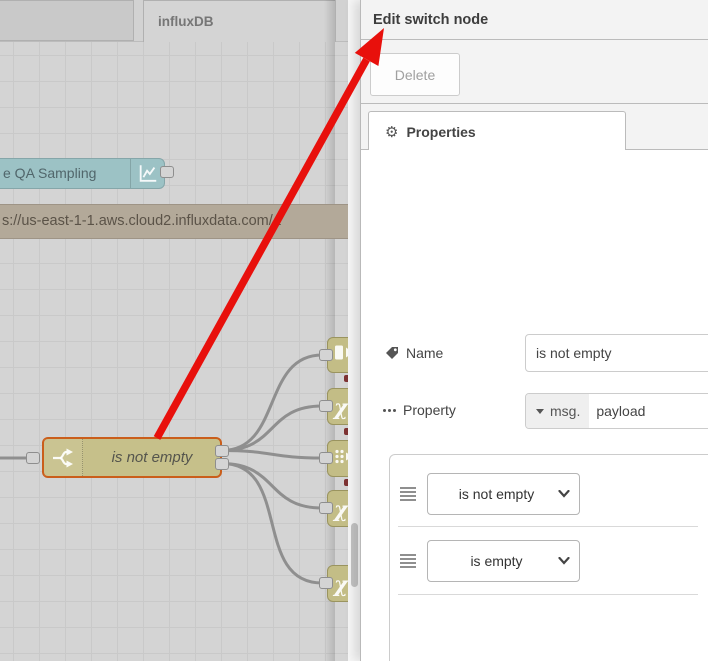 This screenshot has width=708, height=661. What do you see at coordinates (147, 173) in the screenshot?
I see `line-chart-icon` at bounding box center [147, 173].